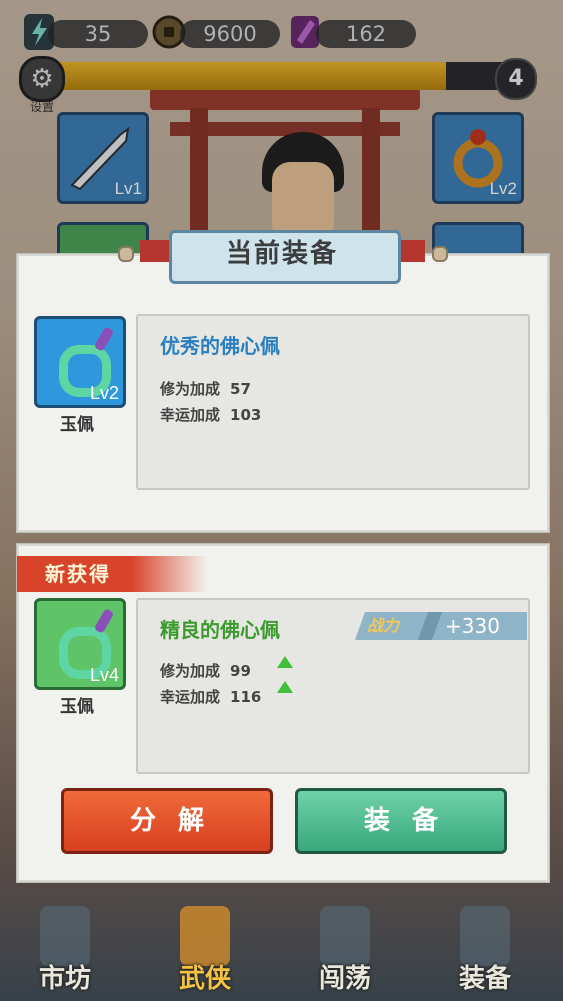 The image size is (563, 1001). What do you see at coordinates (104, 393) in the screenshot?
I see `current-item-level: Lv2` at bounding box center [104, 393].